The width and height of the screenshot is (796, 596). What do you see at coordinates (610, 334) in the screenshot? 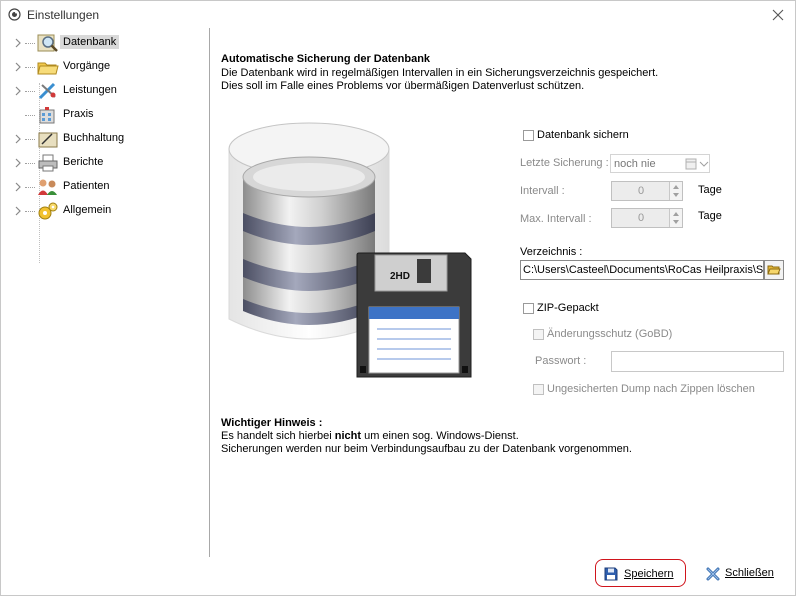
I see `change-protection-label: Änderungsschutz (GoBD)` at bounding box center [610, 334].